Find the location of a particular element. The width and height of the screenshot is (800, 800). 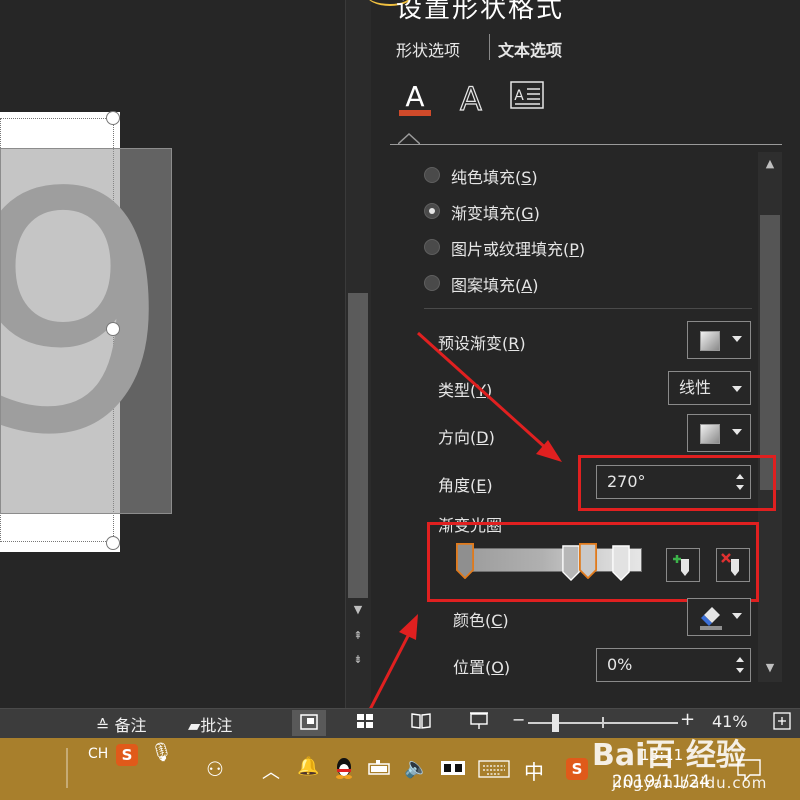

annotation-box-angle is located at coordinates (677, 483).